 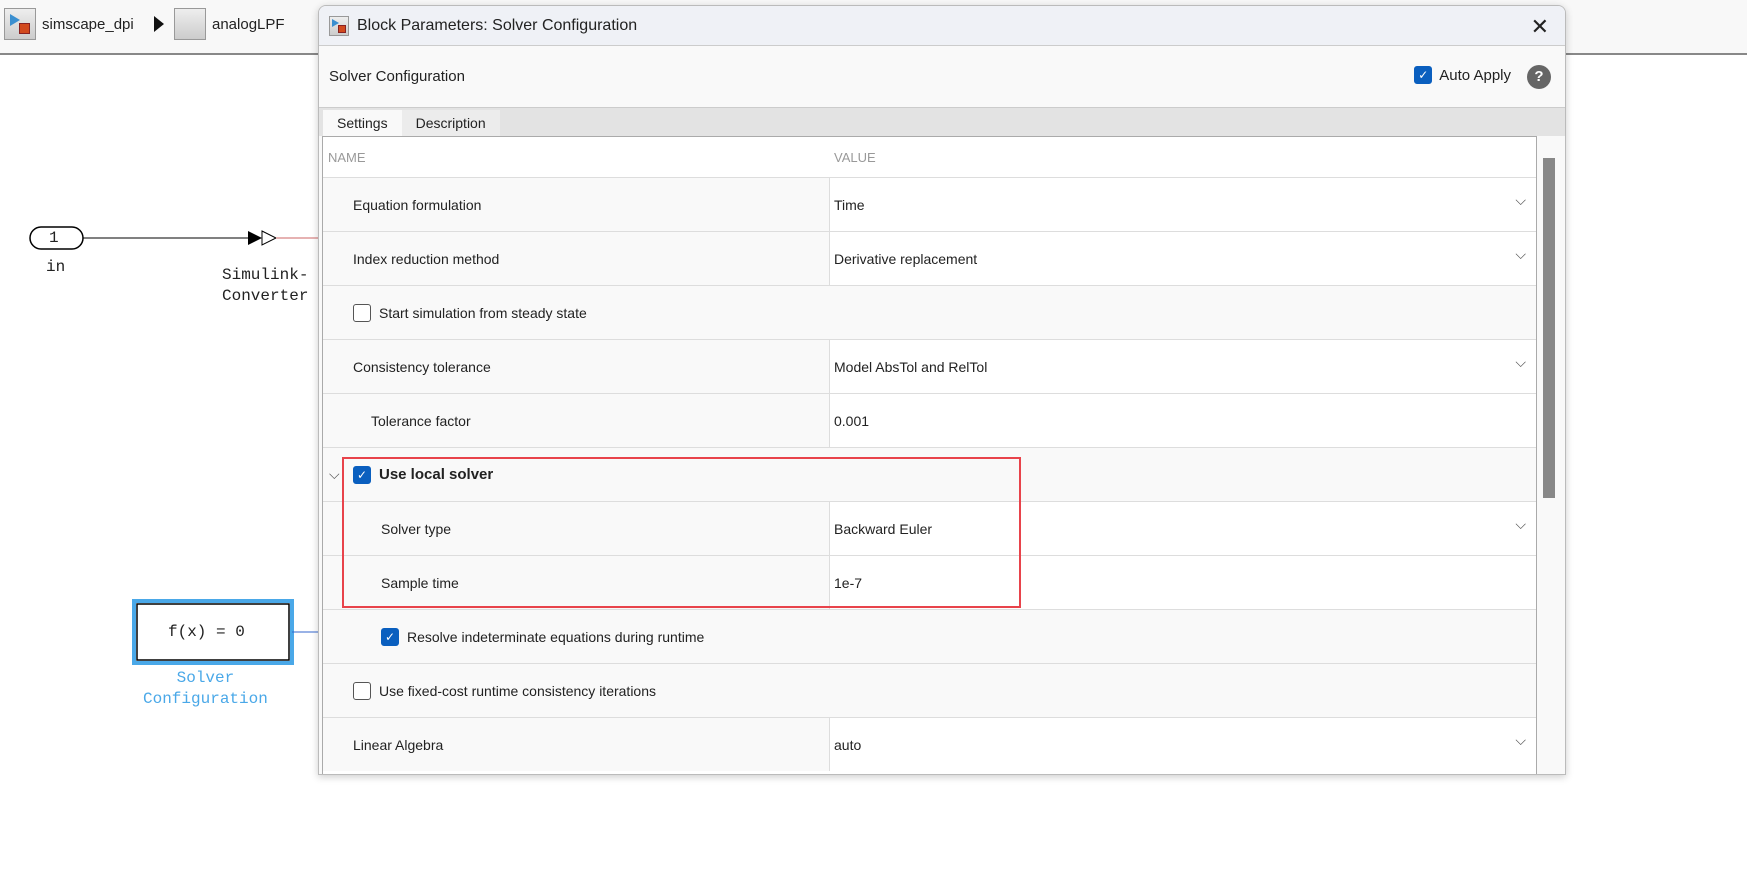 I want to click on dialog-title: Block Parameters: Solver Configuration, so click(x=497, y=25).